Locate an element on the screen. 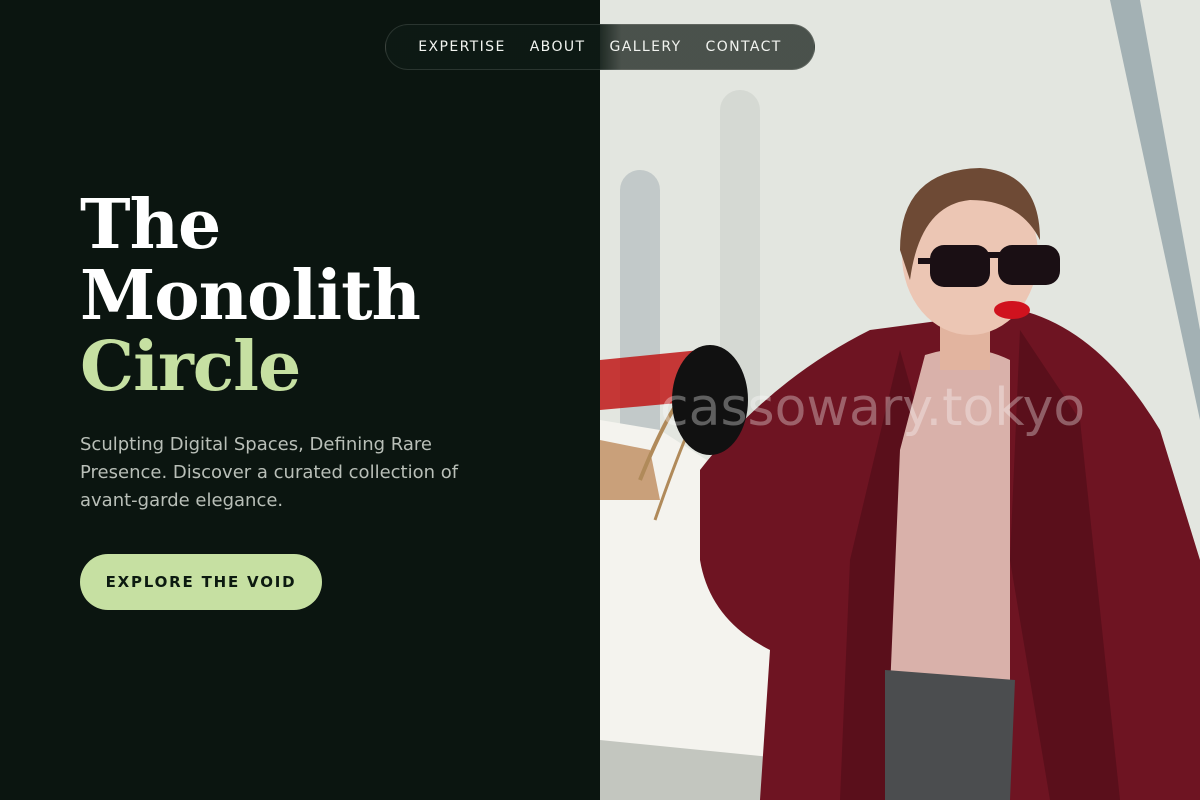  explore-the-void-button: EXPLORE THE VOID is located at coordinates (201, 582).